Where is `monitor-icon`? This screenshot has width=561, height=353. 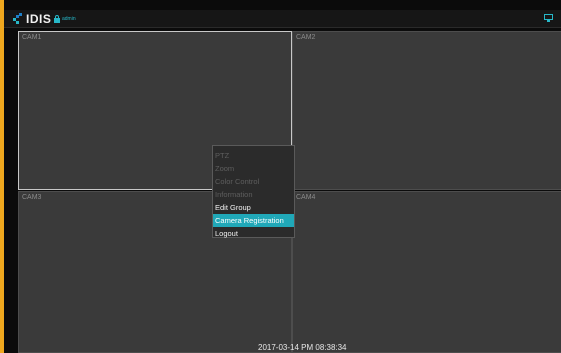
monitor-icon is located at coordinates (548, 18).